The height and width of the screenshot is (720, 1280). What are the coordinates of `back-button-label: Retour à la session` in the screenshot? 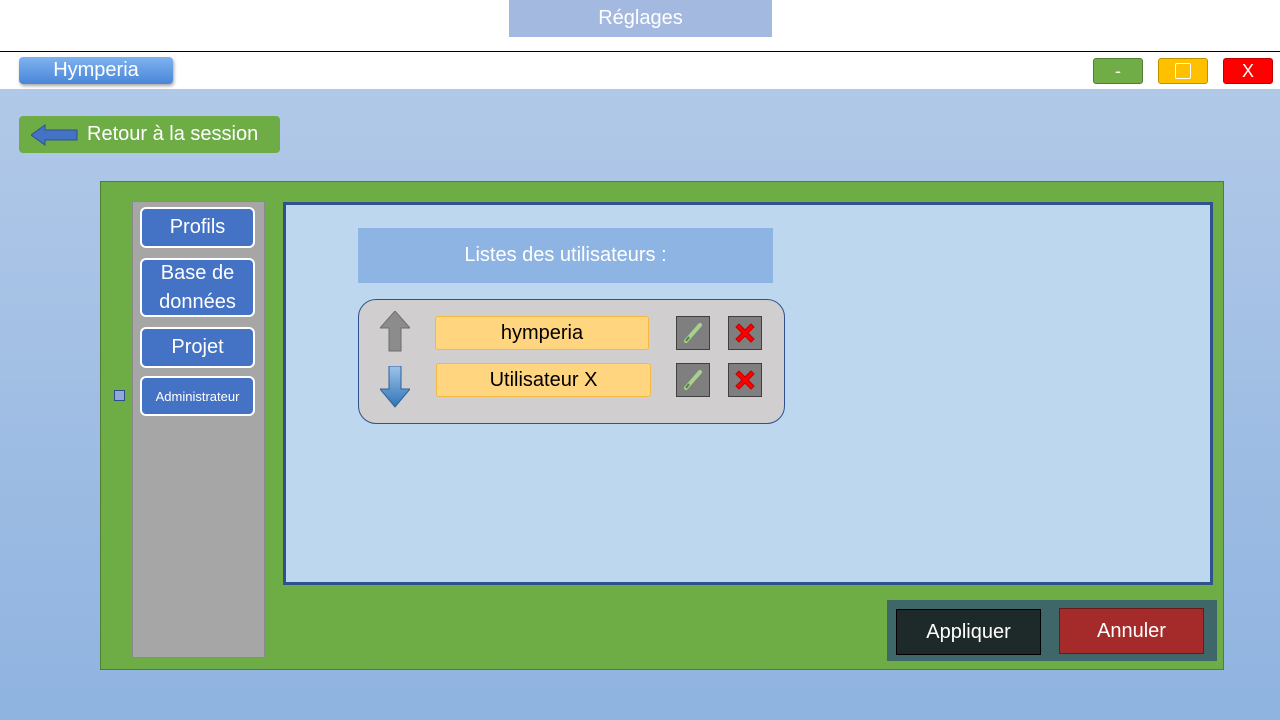 It's located at (173, 134).